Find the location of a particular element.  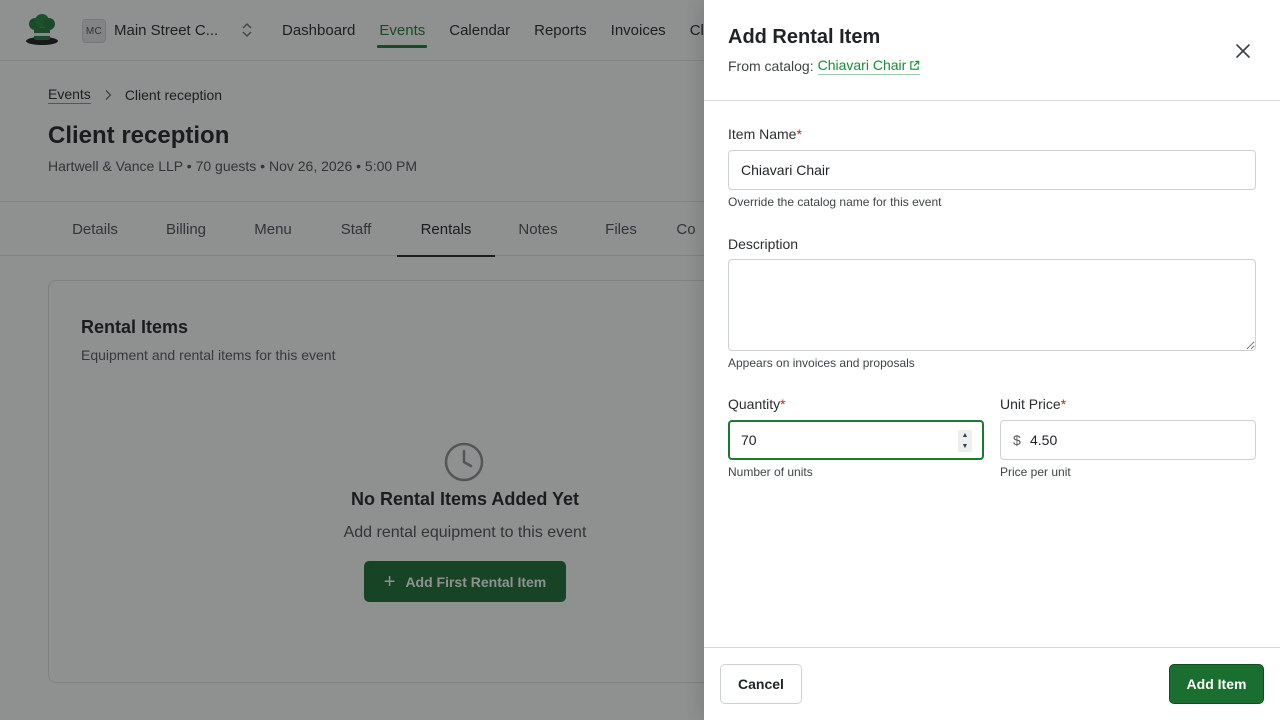

catalog-item-name: Chiavari Chair is located at coordinates (862, 65).